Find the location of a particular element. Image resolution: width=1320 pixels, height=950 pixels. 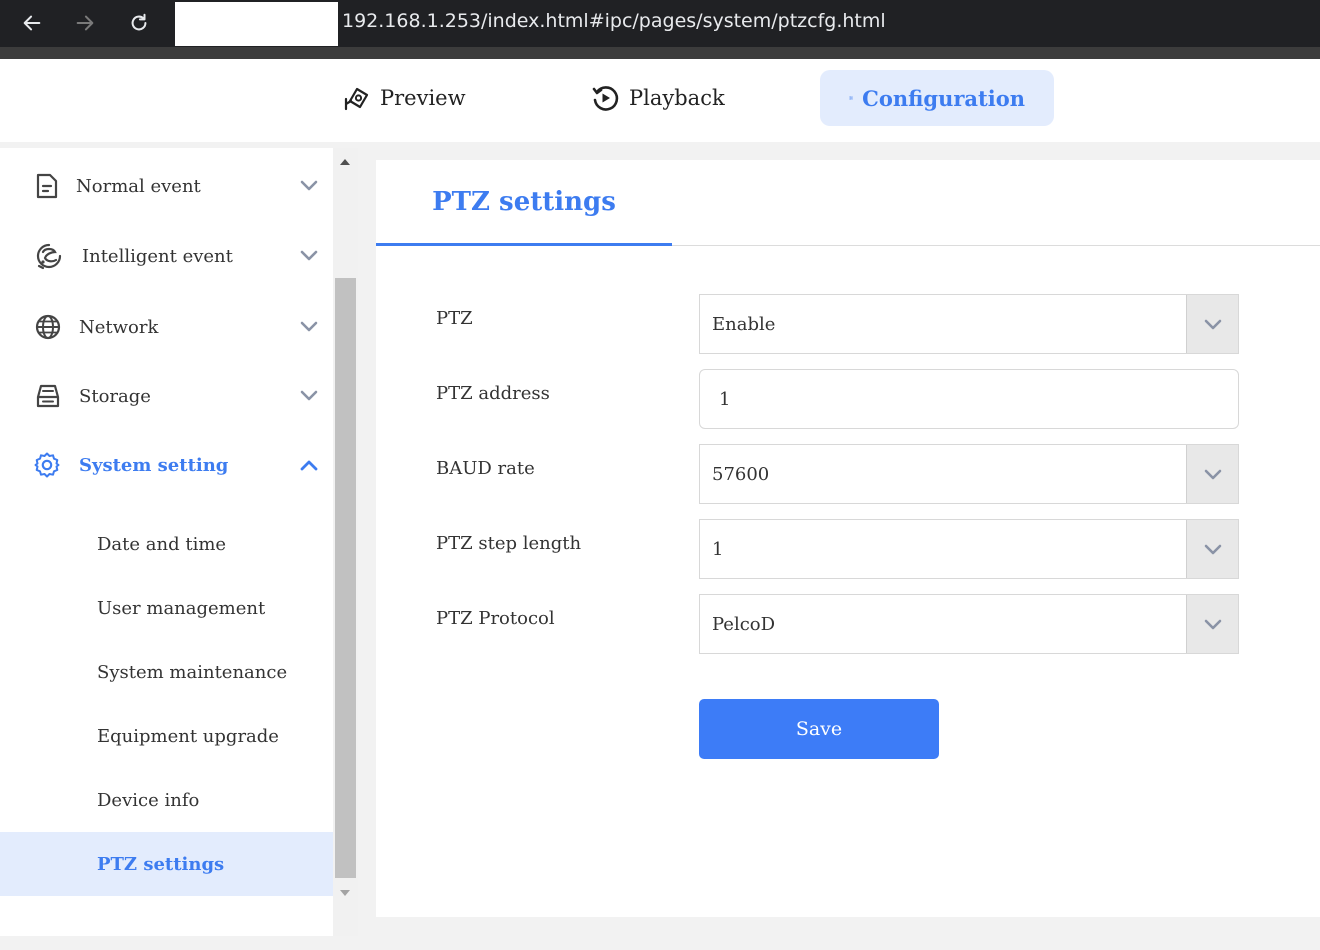

sidebar-subitem-user-management: User management is located at coordinates (166, 608).